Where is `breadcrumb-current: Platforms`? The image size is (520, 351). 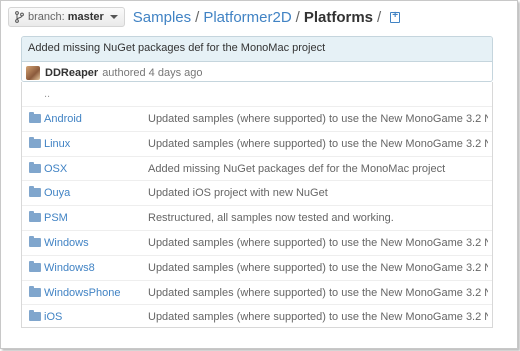
breadcrumb-current: Platforms is located at coordinates (338, 17).